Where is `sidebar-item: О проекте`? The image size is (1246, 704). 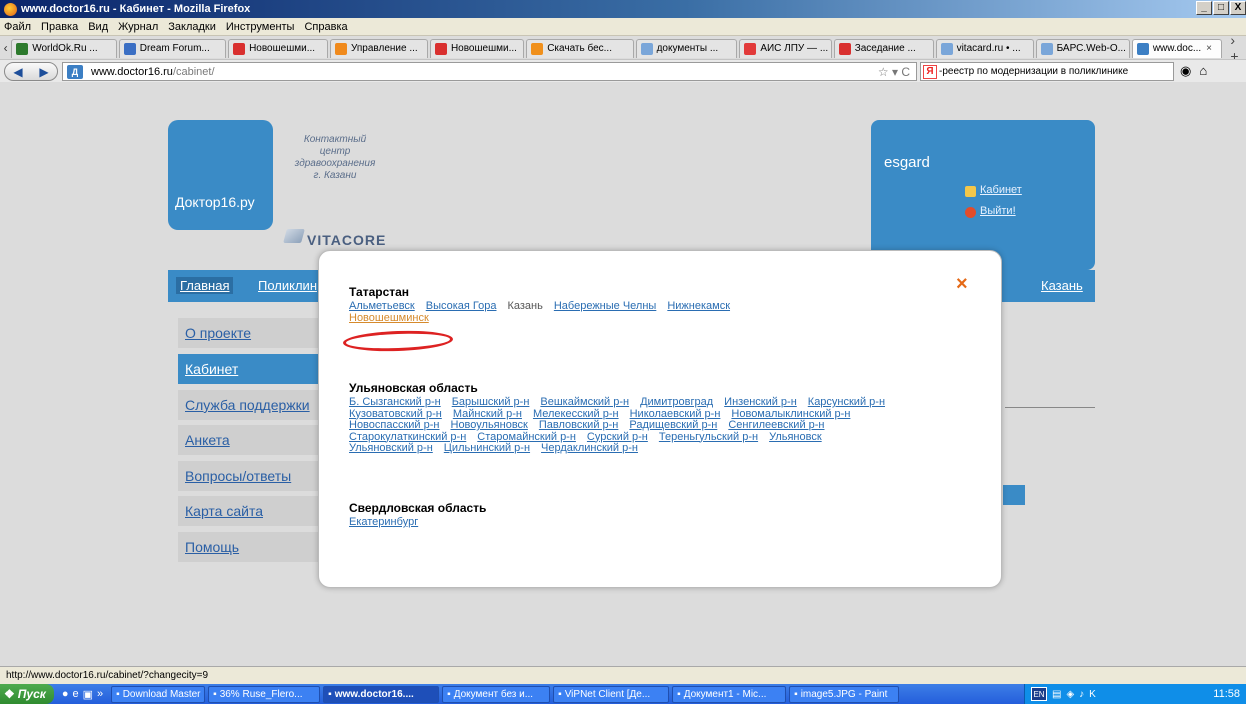 sidebar-item: О проекте is located at coordinates (248, 333).